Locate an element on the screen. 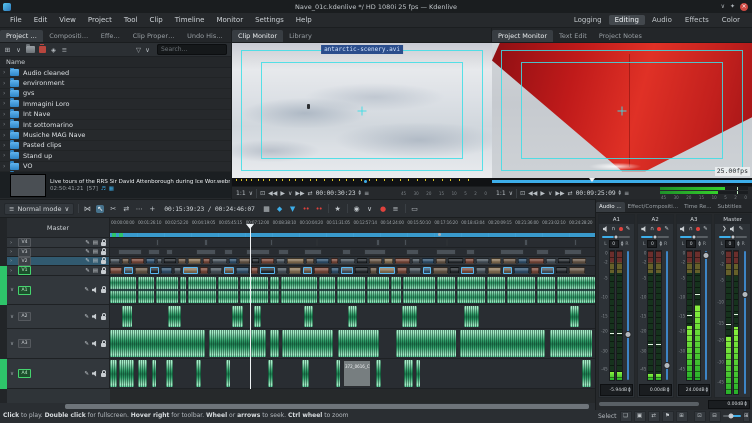 The height and width of the screenshot is (423, 752). track-lane-a2 is located at coordinates (352, 317).